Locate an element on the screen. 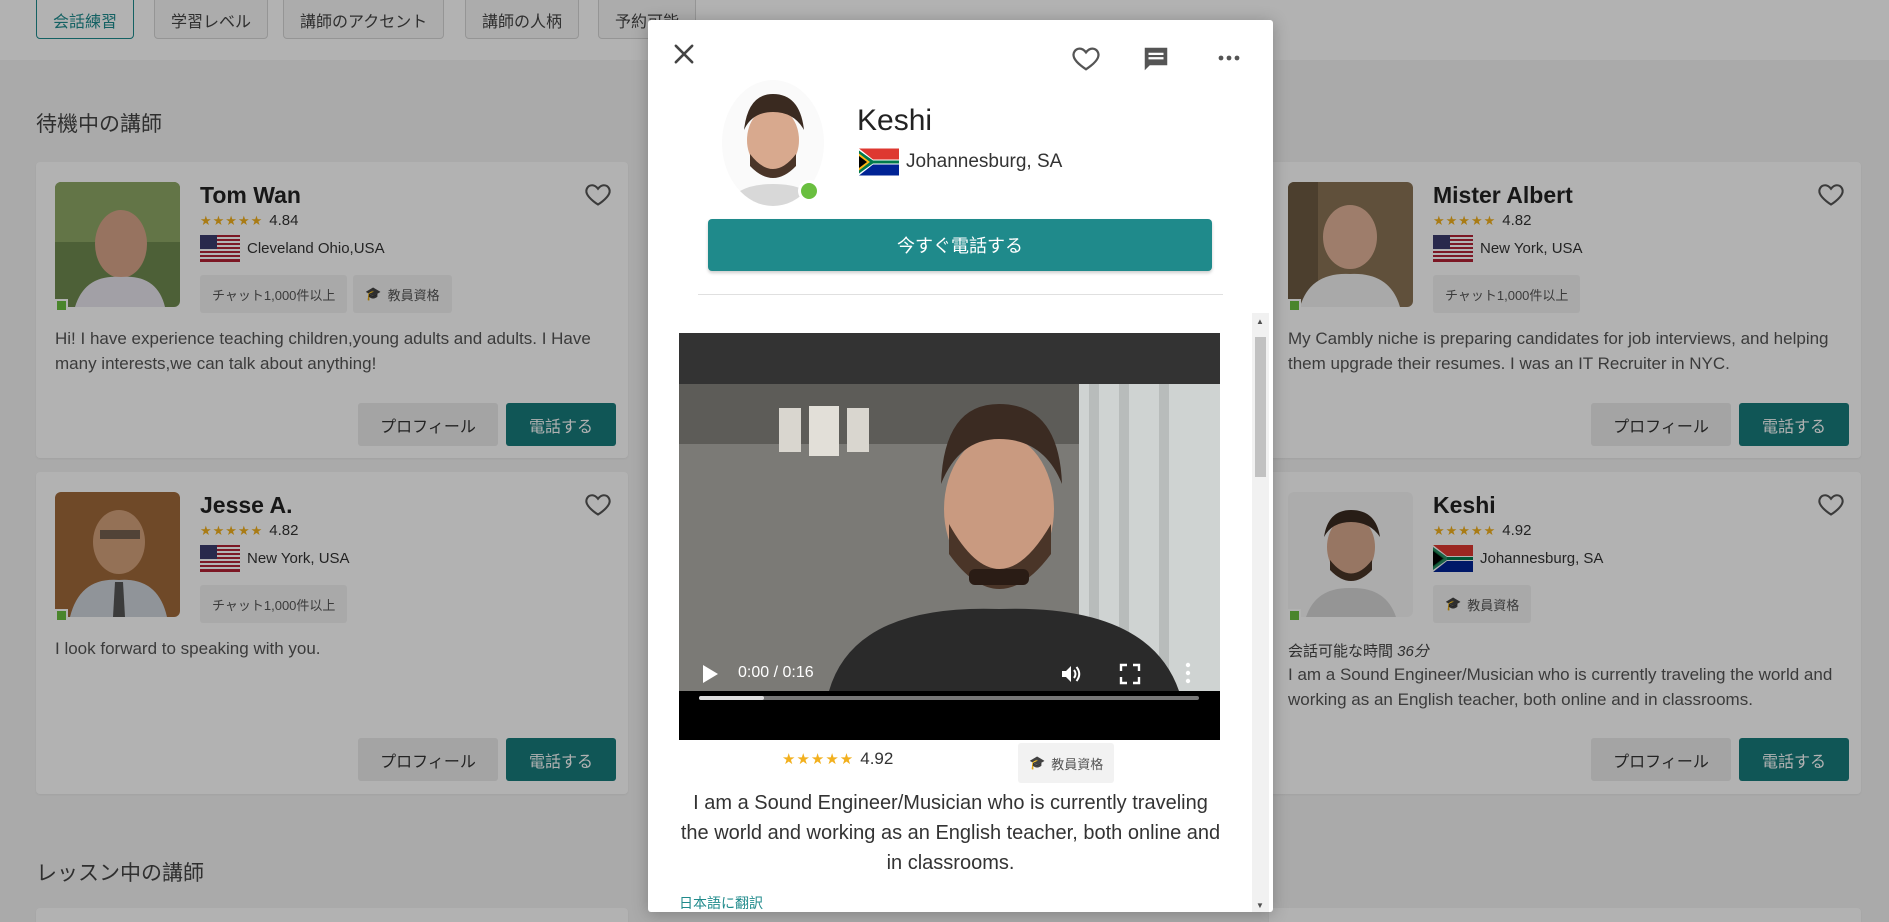 The image size is (1889, 922). tutor-name: Keshi is located at coordinates (895, 120).